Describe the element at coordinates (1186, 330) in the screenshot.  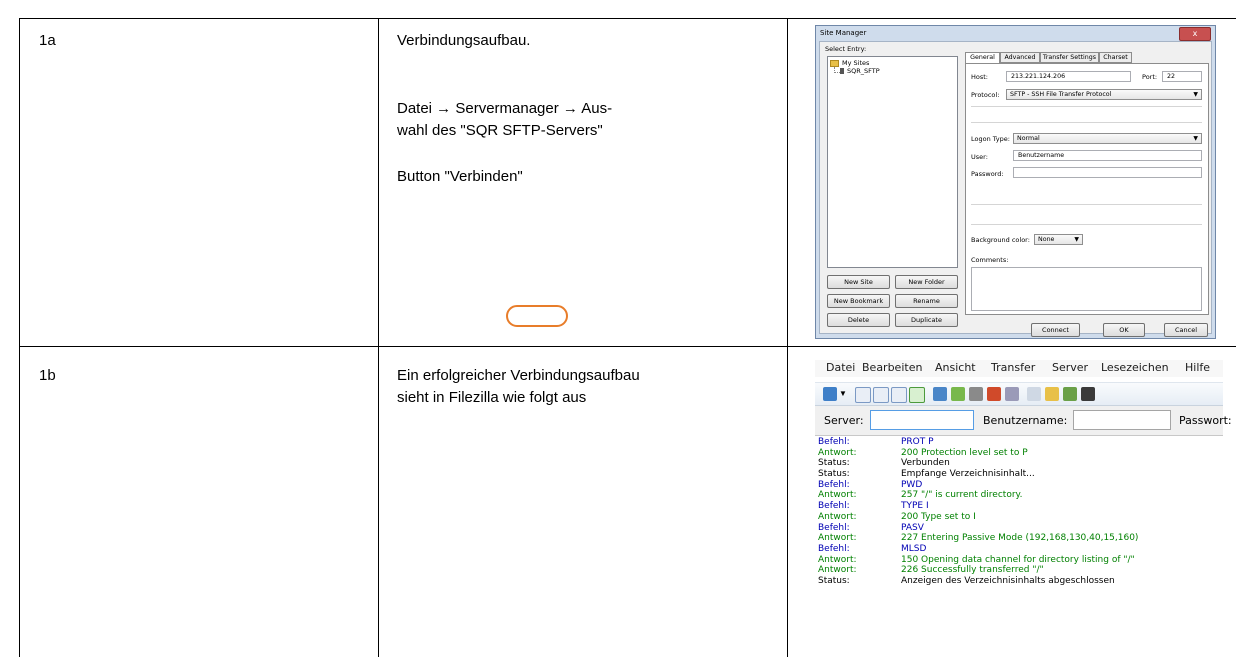
I see `cancel-button: Cancel` at that location.